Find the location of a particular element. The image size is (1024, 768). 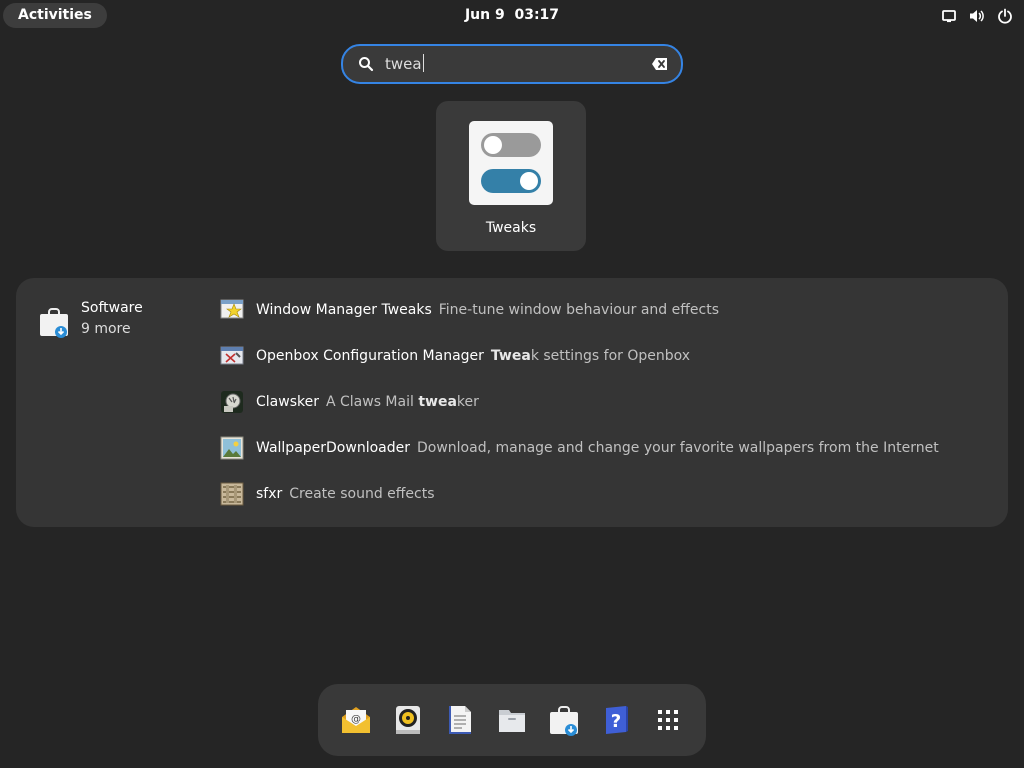

files-icon is located at coordinates (512, 720).